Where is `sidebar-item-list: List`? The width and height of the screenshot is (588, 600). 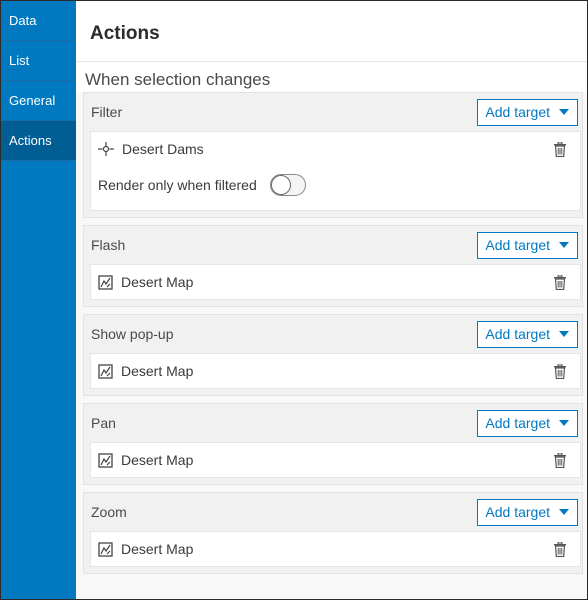 sidebar-item-list: List is located at coordinates (38, 61).